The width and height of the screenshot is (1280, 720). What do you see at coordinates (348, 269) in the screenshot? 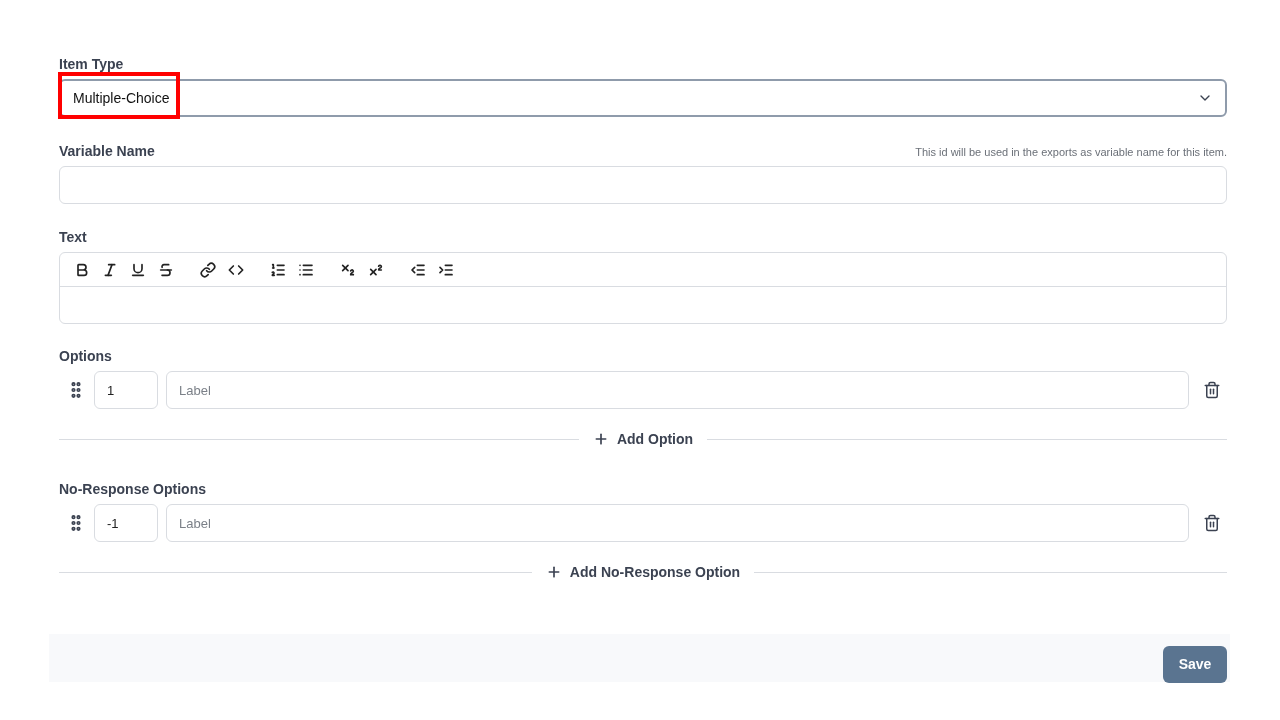
I see `subscript-icon` at bounding box center [348, 269].